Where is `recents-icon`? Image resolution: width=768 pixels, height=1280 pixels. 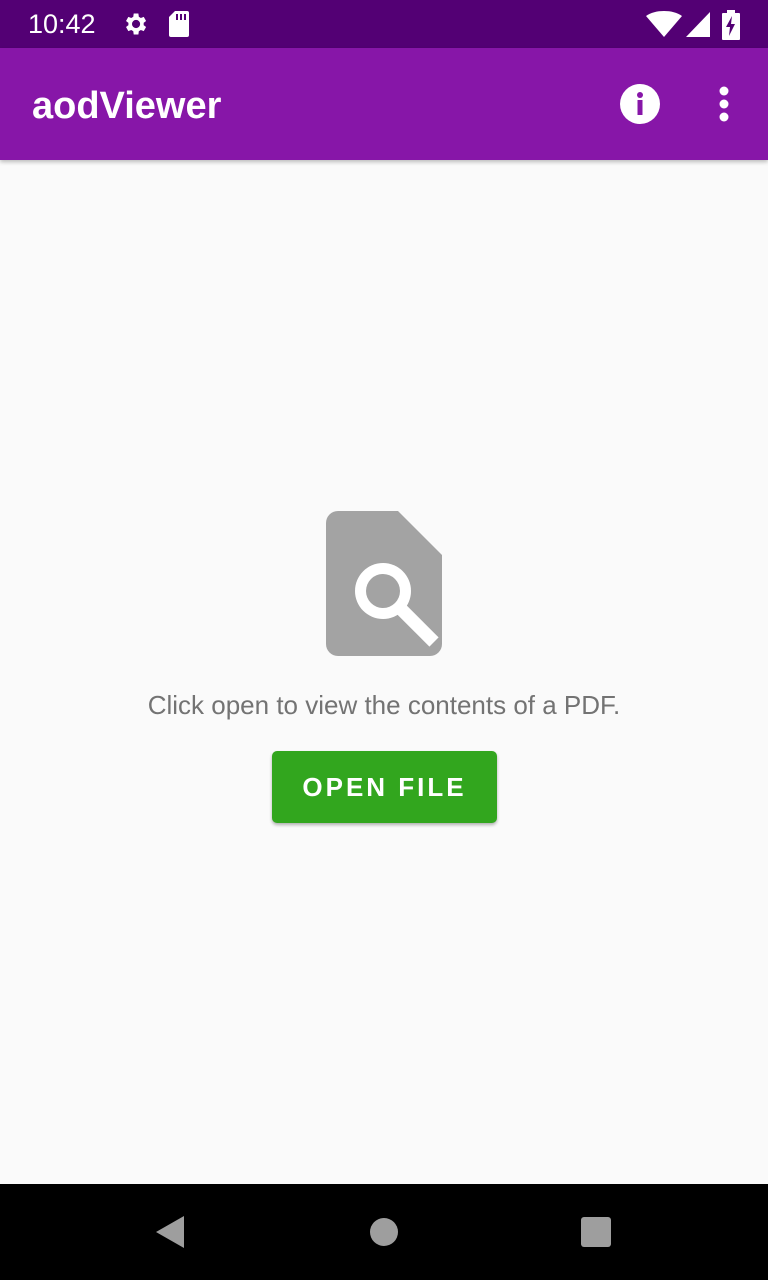 recents-icon is located at coordinates (596, 1232).